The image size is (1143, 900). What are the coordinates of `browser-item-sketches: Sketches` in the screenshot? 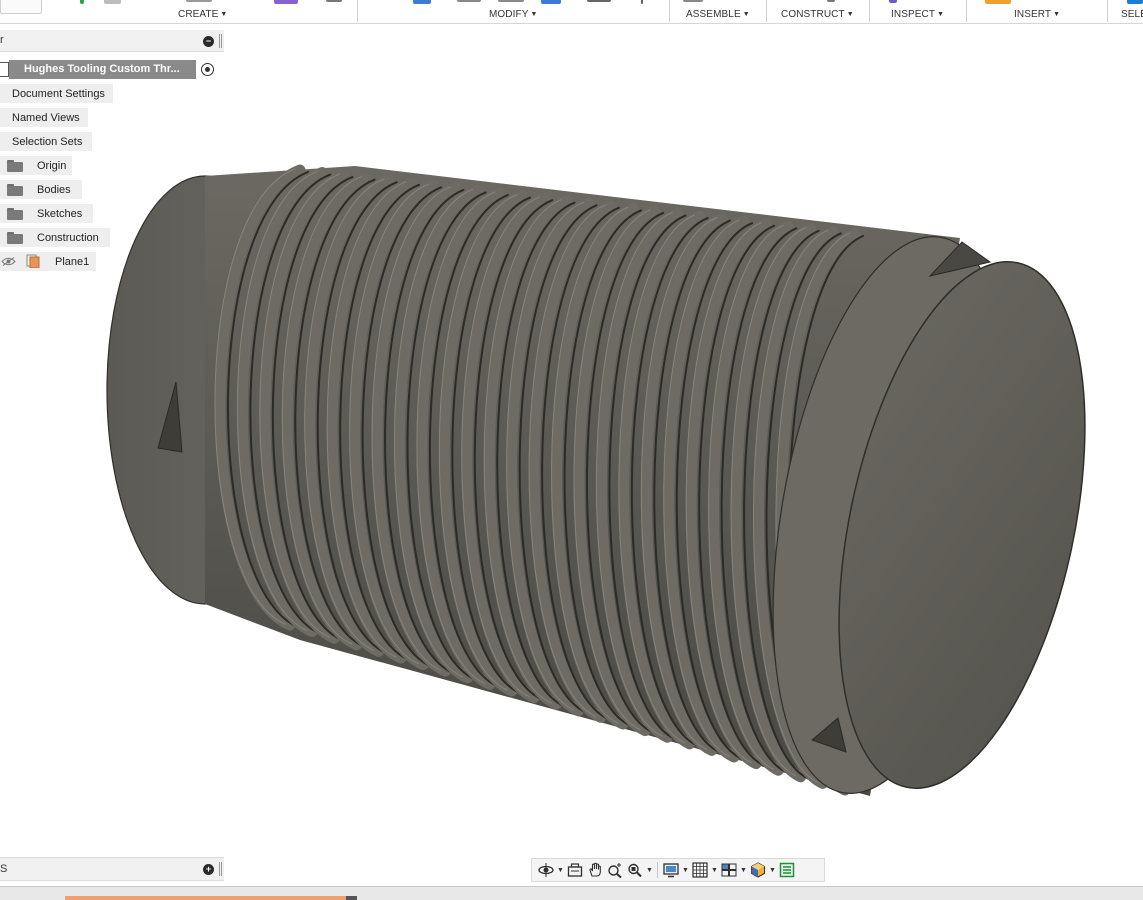 It's located at (46, 213).